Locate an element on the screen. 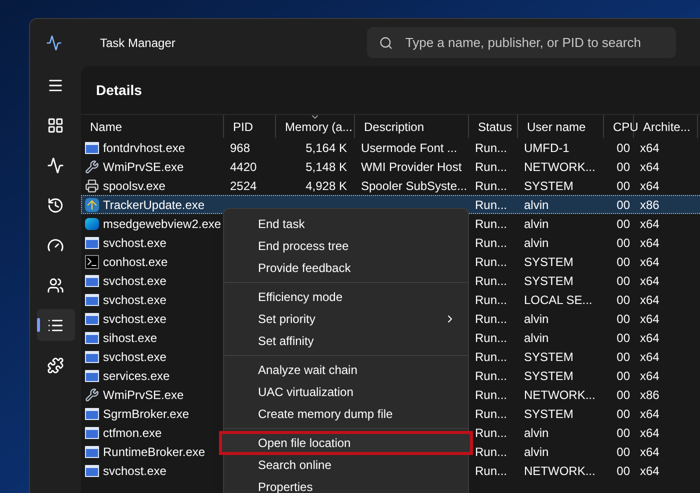 The image size is (700, 493). pid-cell: 2524 is located at coordinates (243, 185).